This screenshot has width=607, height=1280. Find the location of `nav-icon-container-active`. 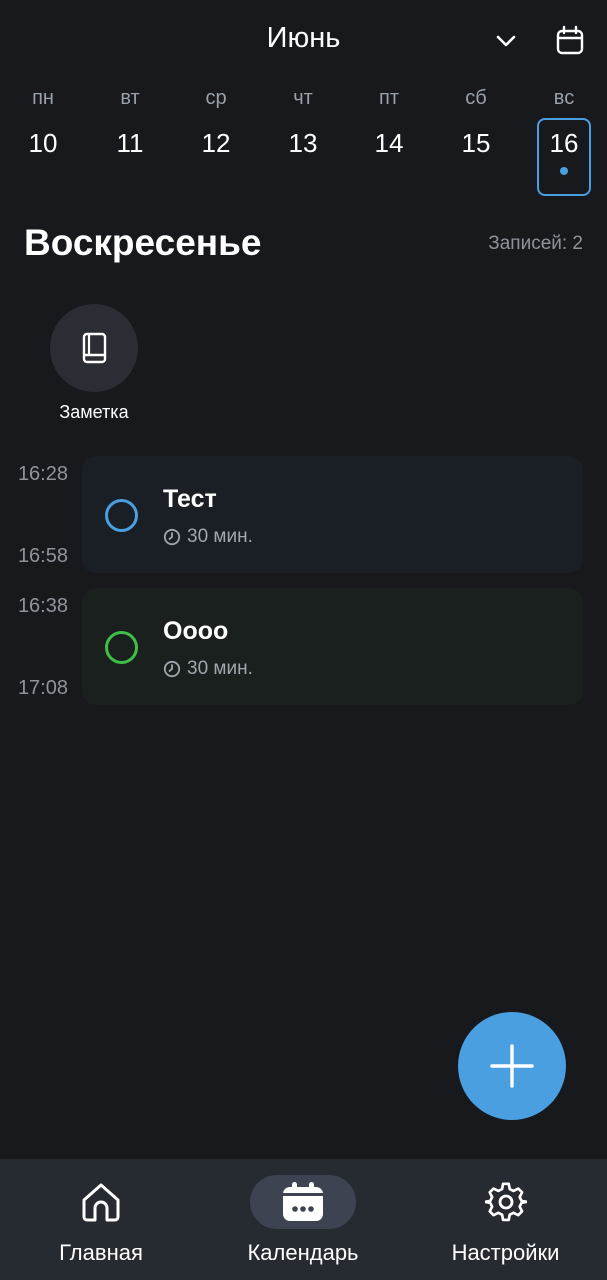

nav-icon-container-active is located at coordinates (303, 1202).